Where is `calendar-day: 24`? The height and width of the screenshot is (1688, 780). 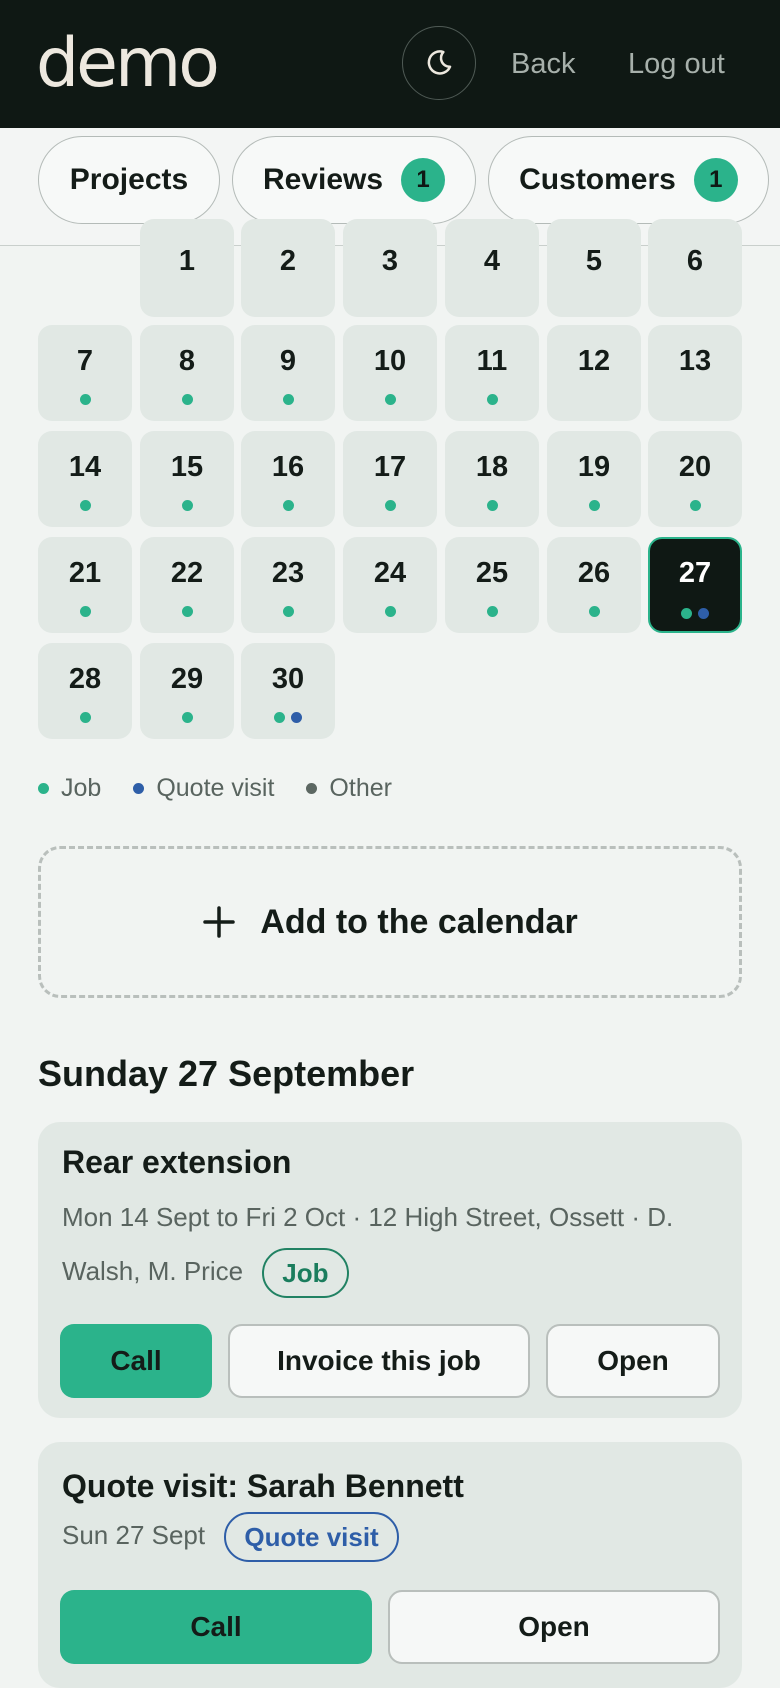
calendar-day: 24 is located at coordinates (390, 585).